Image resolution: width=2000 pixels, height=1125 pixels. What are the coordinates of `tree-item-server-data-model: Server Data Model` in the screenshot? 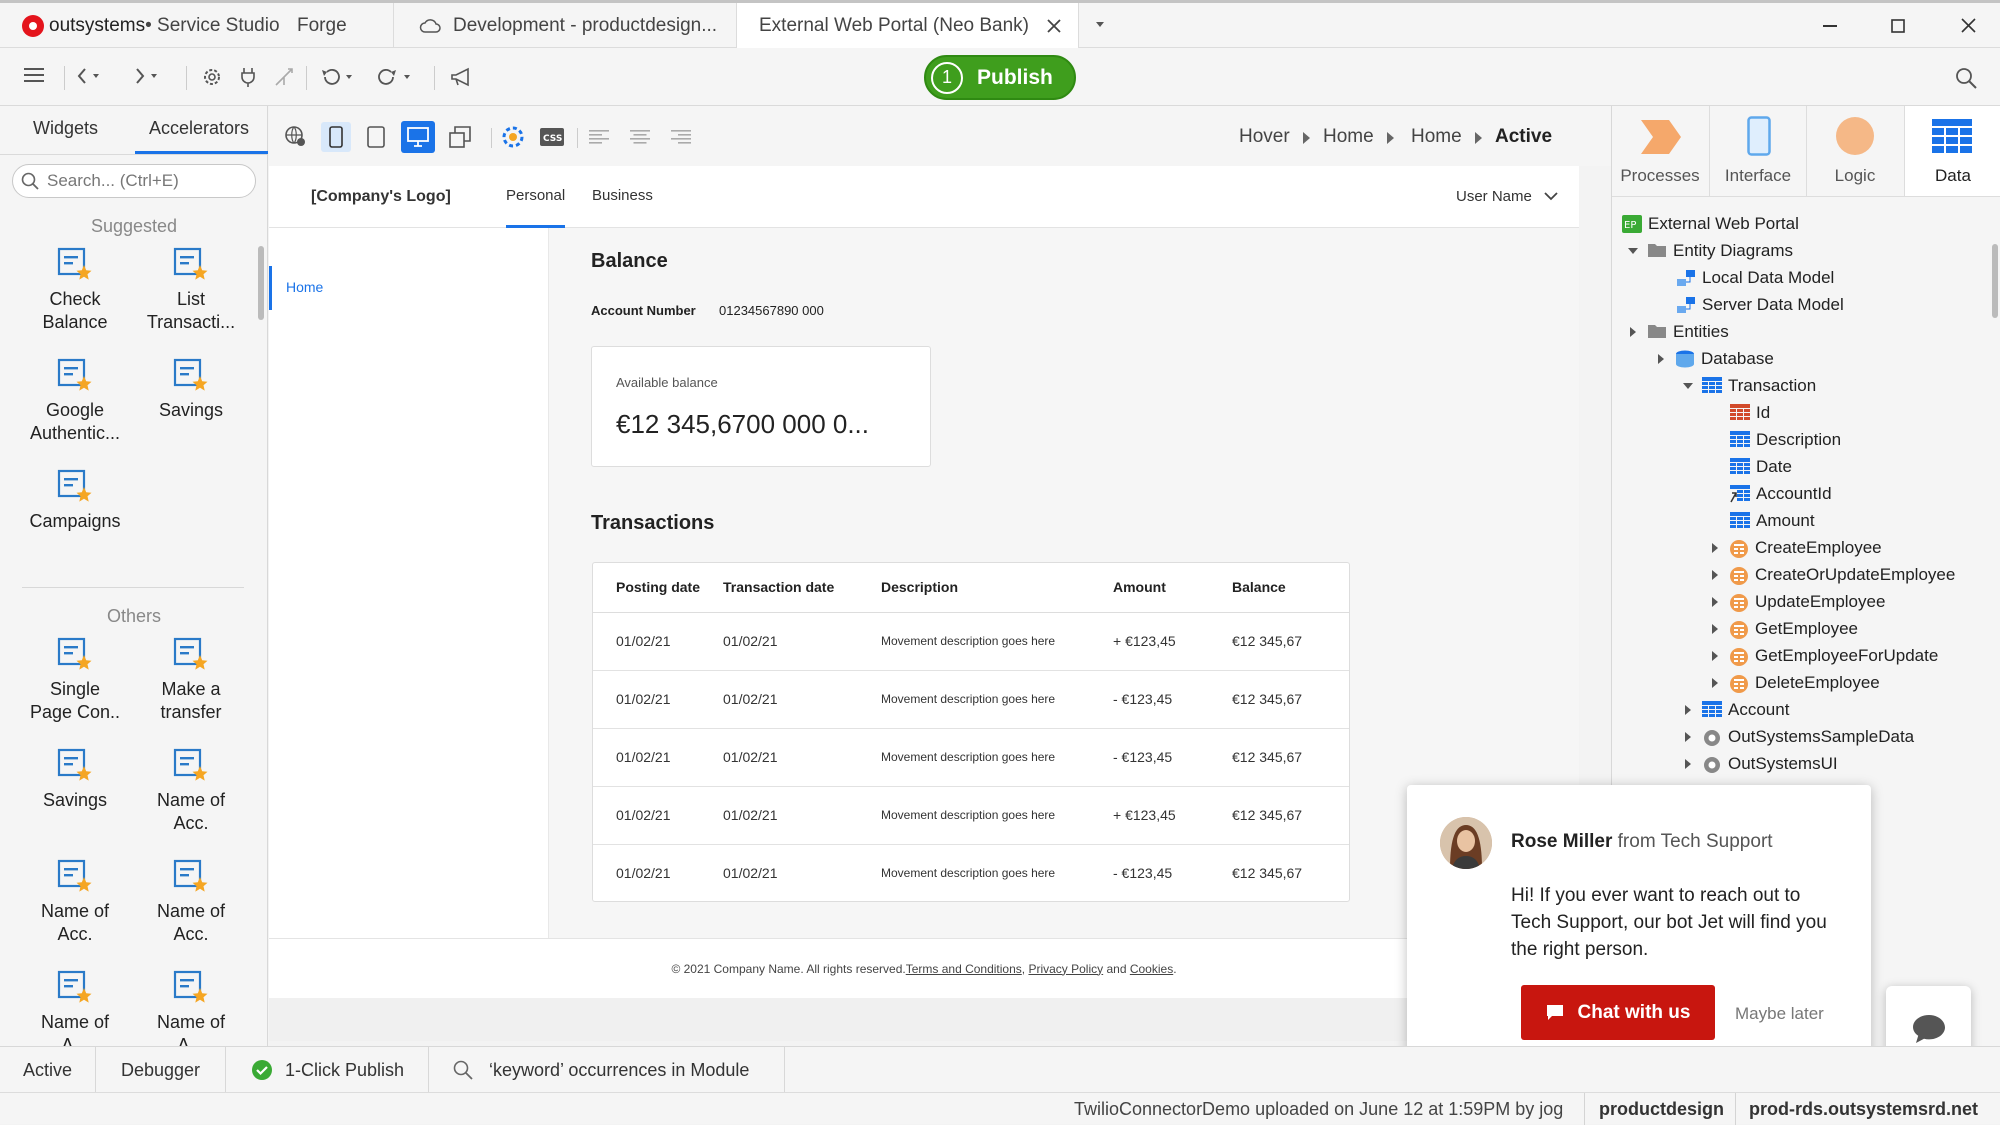 It's located at (1760, 305).